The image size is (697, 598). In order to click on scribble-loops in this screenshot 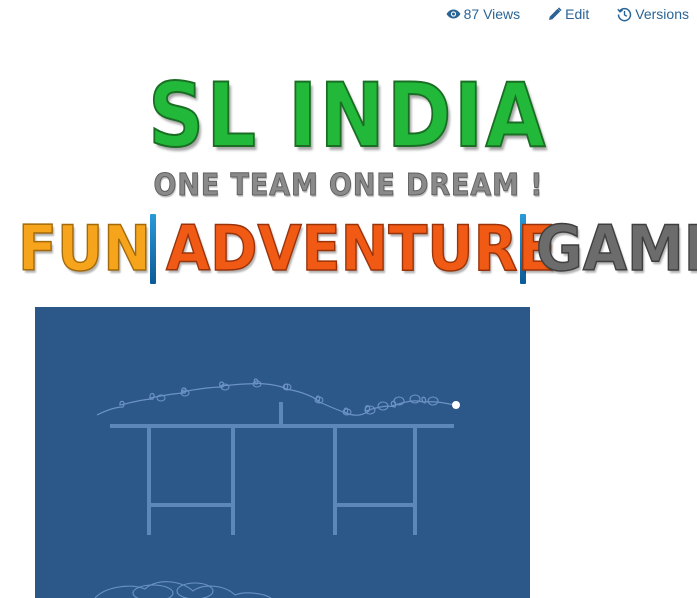, I will do `click(297, 398)`.